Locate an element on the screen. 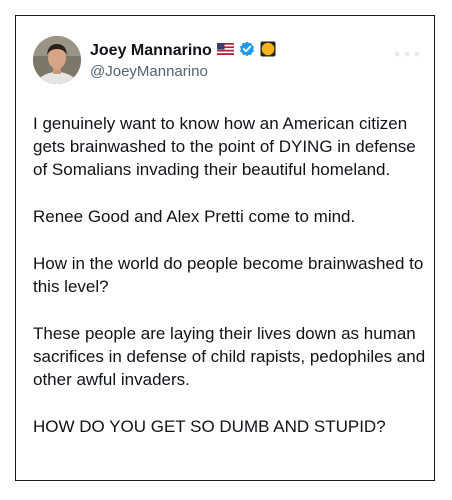  name-row: Joey Mannarino is located at coordinates (183, 51).